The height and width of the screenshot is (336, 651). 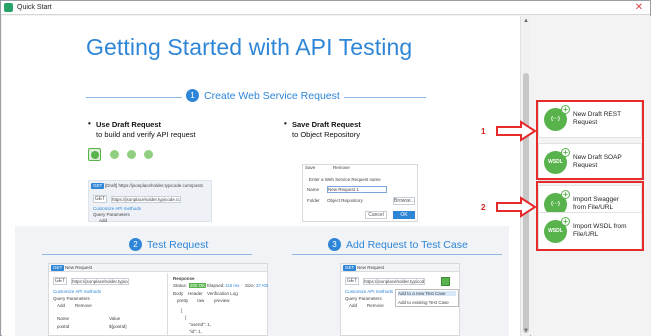 What do you see at coordinates (114, 154) in the screenshot?
I see `soap-icon` at bounding box center [114, 154].